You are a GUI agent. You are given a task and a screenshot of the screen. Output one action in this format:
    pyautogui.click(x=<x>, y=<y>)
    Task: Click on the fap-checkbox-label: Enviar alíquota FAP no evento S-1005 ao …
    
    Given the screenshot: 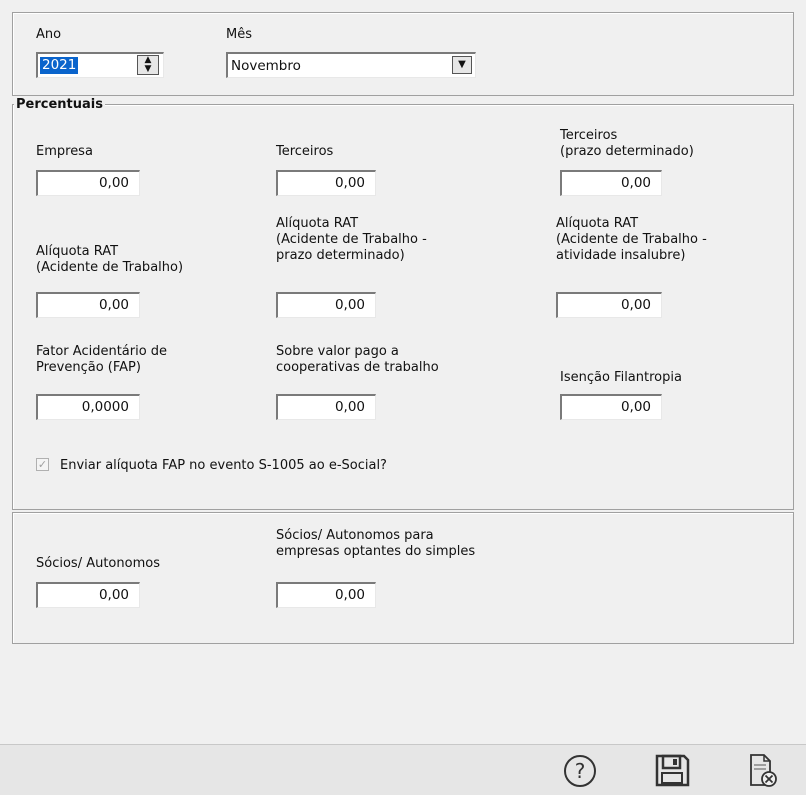 What is the action you would take?
    pyautogui.click(x=223, y=466)
    